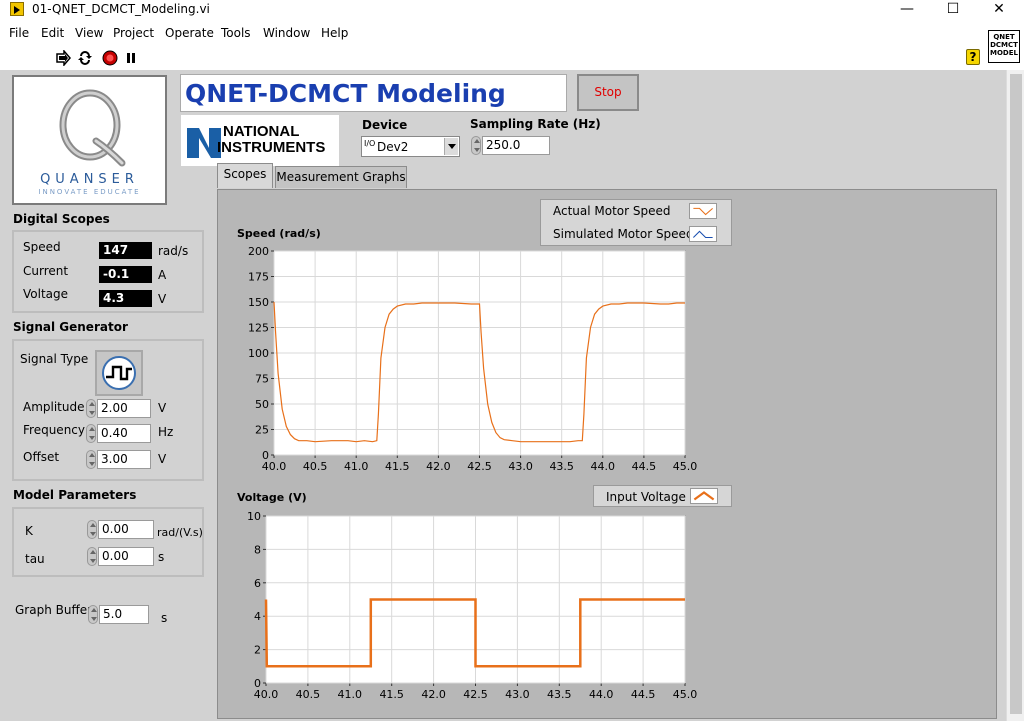 This screenshot has width=1024, height=721. I want to click on actual-speed-swatch-icon, so click(703, 211).